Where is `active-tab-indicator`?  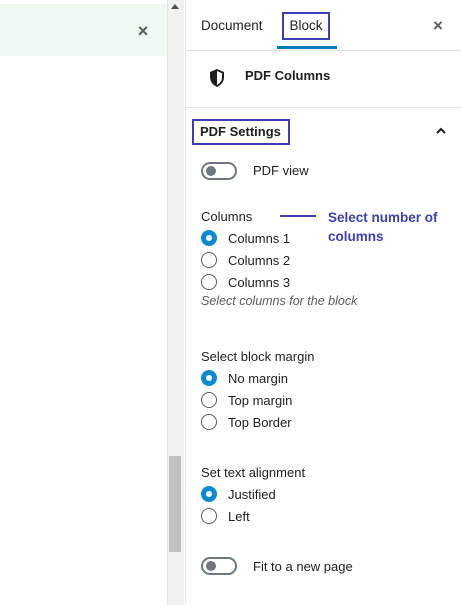 active-tab-indicator is located at coordinates (307, 47).